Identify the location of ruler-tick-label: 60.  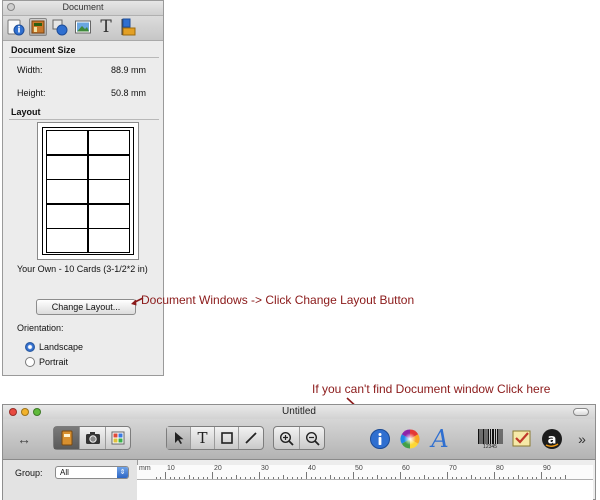
(406, 468).